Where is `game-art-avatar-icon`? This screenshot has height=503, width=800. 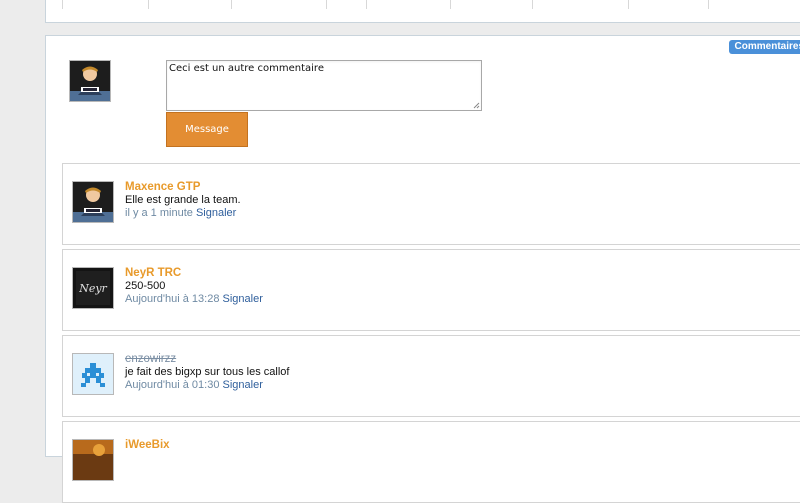 game-art-avatar-icon is located at coordinates (93, 460).